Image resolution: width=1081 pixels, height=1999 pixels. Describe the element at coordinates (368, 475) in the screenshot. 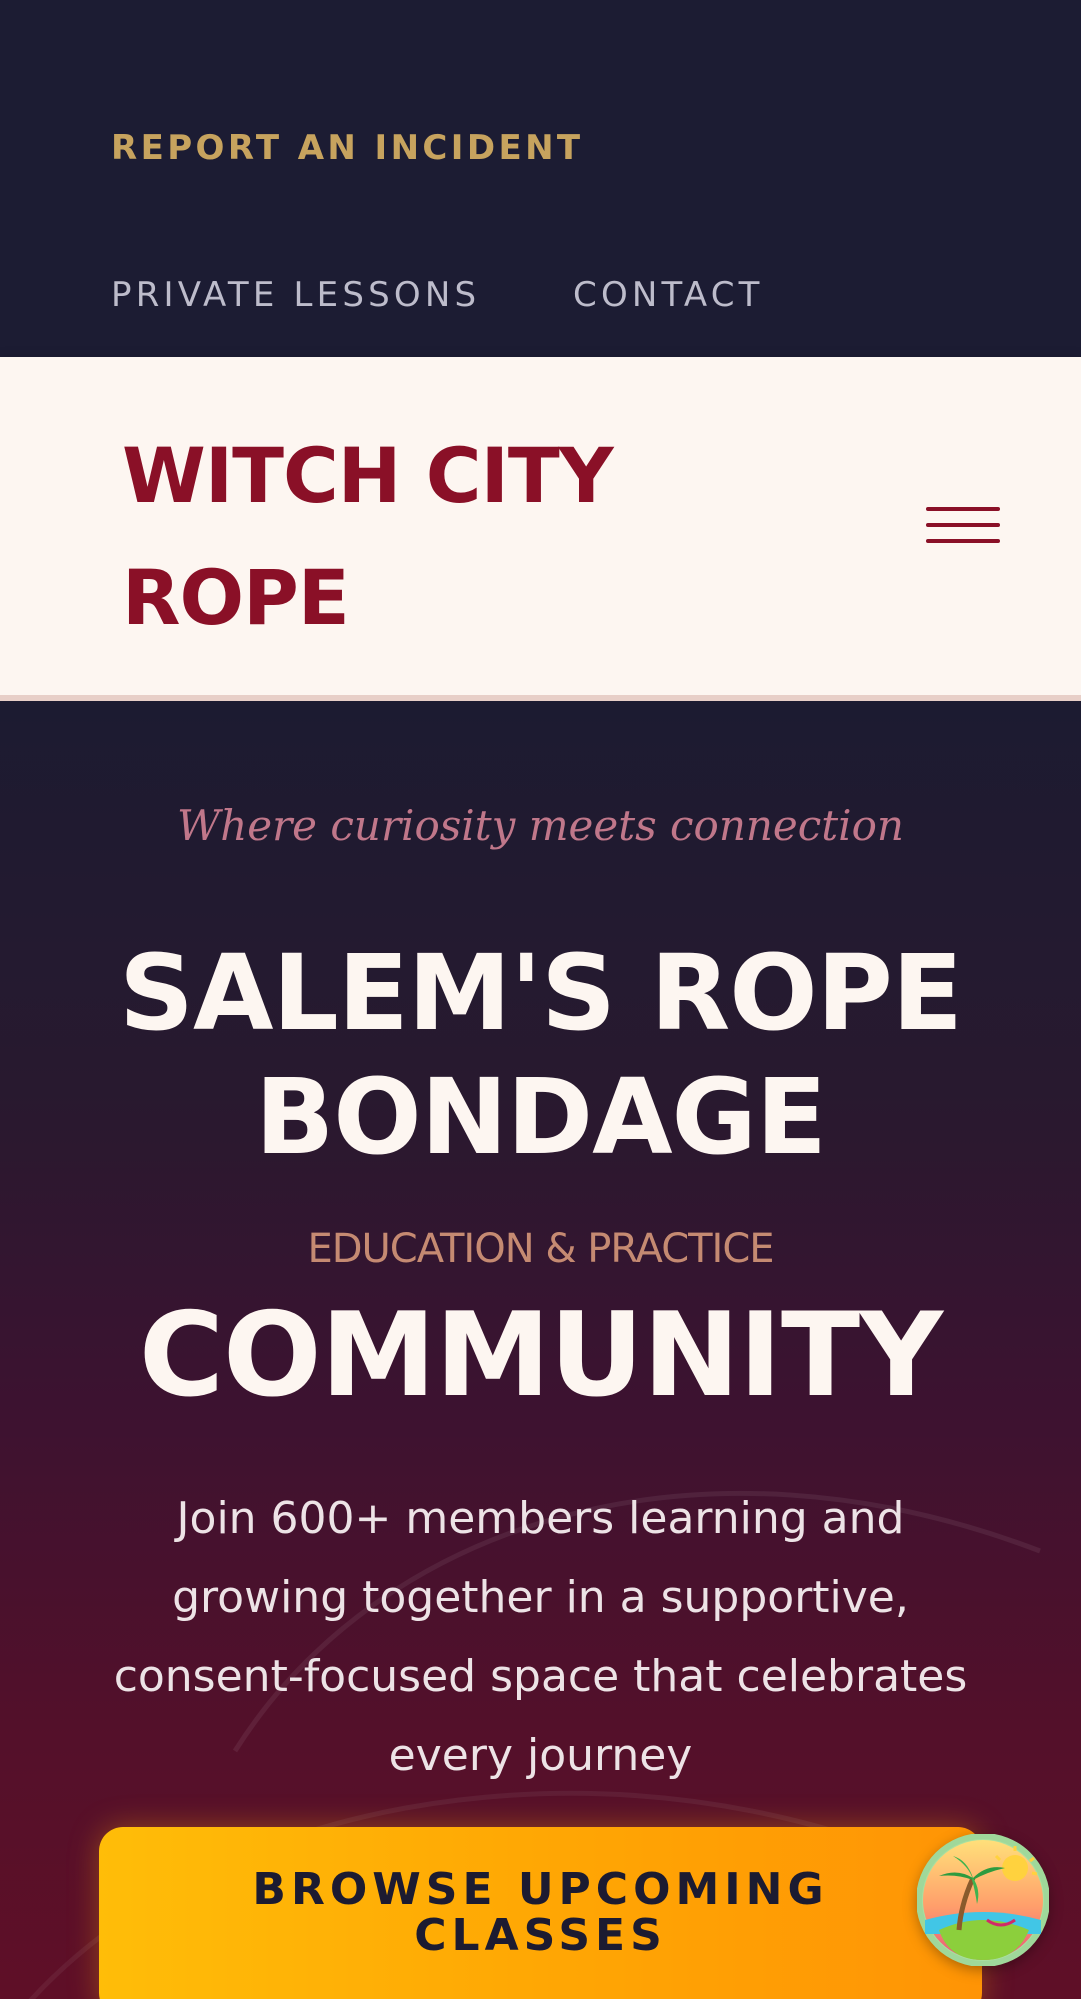

I see `logo-line-1: WITCH CITY` at that location.